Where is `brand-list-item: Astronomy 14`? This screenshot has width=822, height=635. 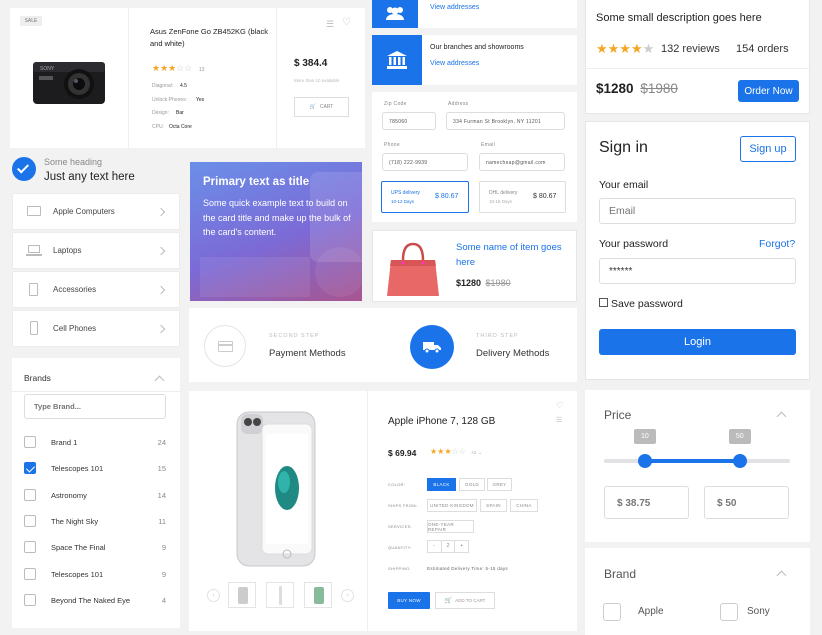
brand-list-item: Astronomy 14 is located at coordinates (96, 496).